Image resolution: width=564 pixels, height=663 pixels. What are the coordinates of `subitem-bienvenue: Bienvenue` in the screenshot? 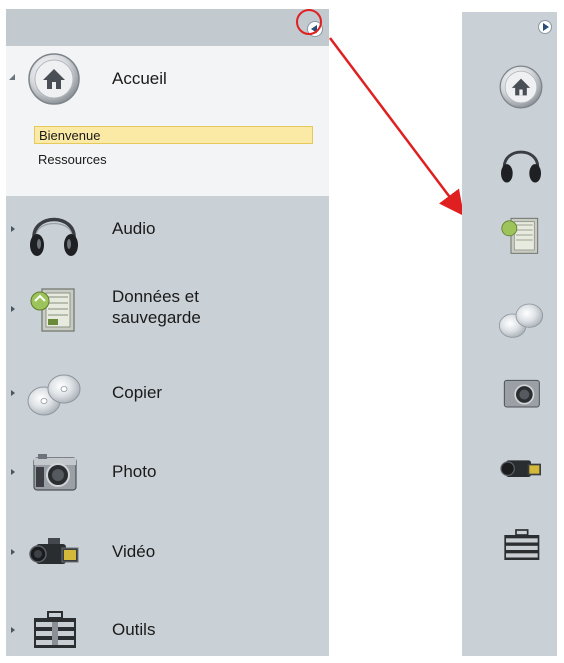 It's located at (173, 135).